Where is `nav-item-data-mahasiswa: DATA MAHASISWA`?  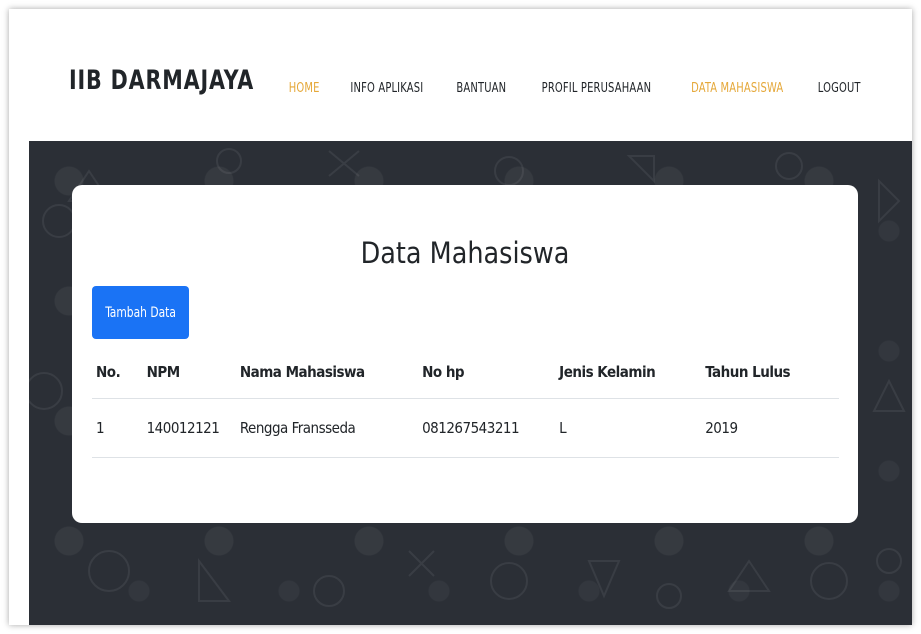 nav-item-data-mahasiswa: DATA MAHASISWA is located at coordinates (737, 88).